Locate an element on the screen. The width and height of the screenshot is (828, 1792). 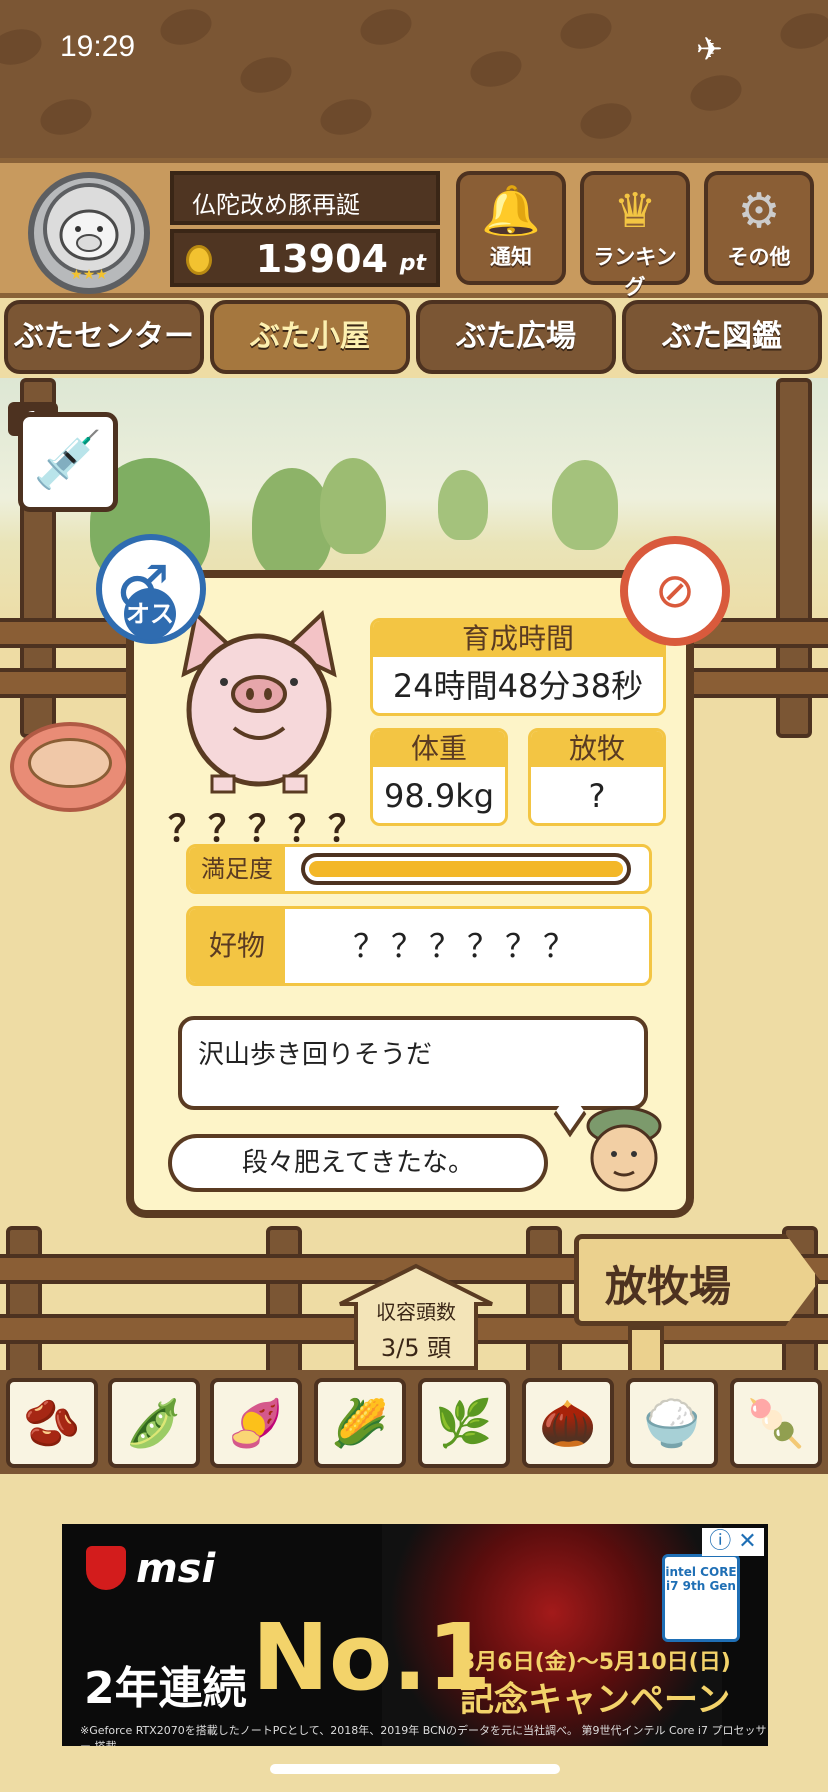
ad-rank: No.1 is located at coordinates (372, 1657).